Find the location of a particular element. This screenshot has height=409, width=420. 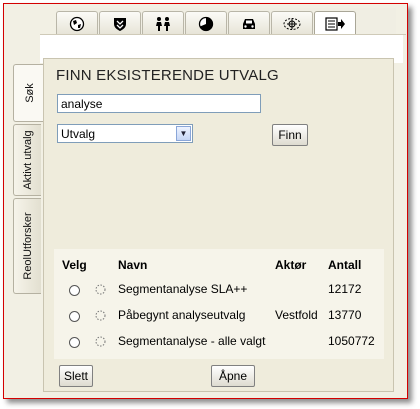

car-icon is located at coordinates (249, 23).